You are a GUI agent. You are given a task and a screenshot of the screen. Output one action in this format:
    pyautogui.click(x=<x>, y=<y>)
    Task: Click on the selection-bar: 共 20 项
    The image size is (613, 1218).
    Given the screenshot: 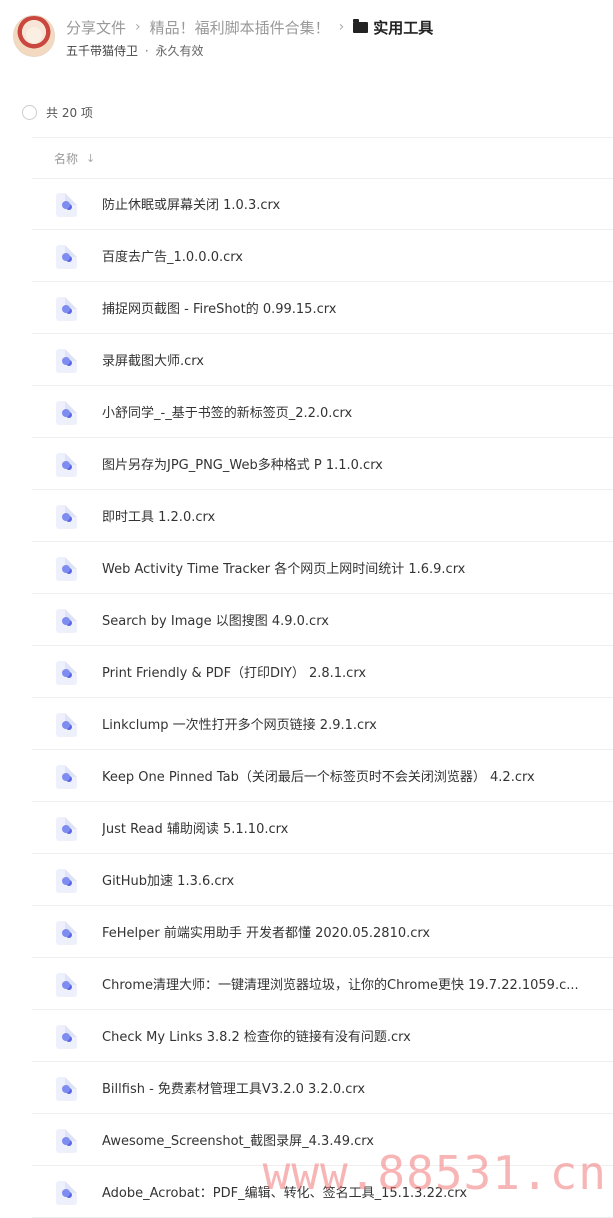 What is the action you would take?
    pyautogui.click(x=57, y=112)
    